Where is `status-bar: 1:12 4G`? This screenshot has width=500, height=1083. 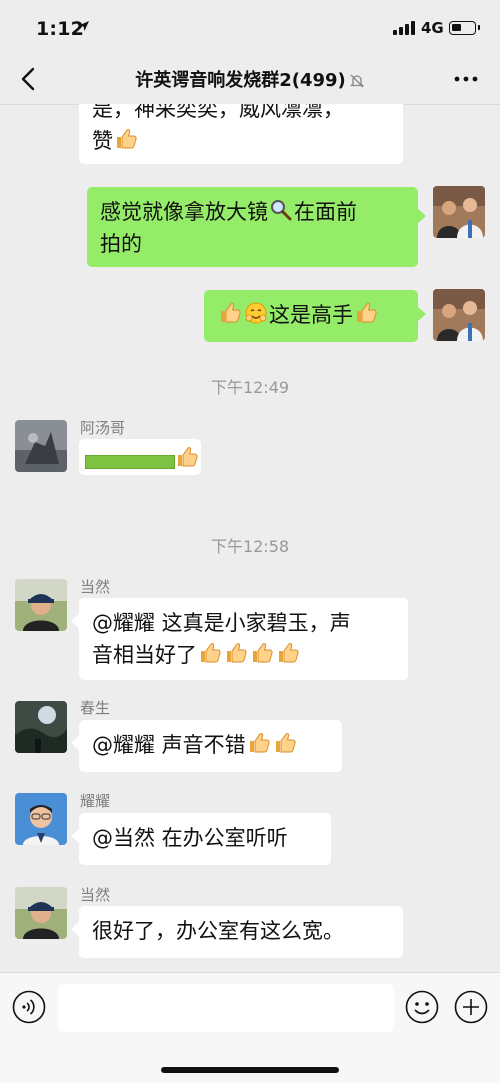
status-bar: 1:12 4G is located at coordinates (250, 28).